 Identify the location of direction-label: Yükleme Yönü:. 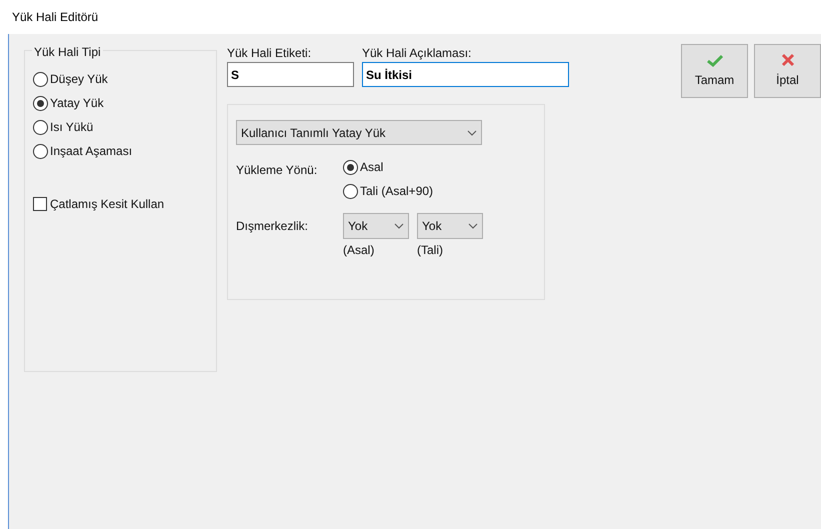
(277, 170).